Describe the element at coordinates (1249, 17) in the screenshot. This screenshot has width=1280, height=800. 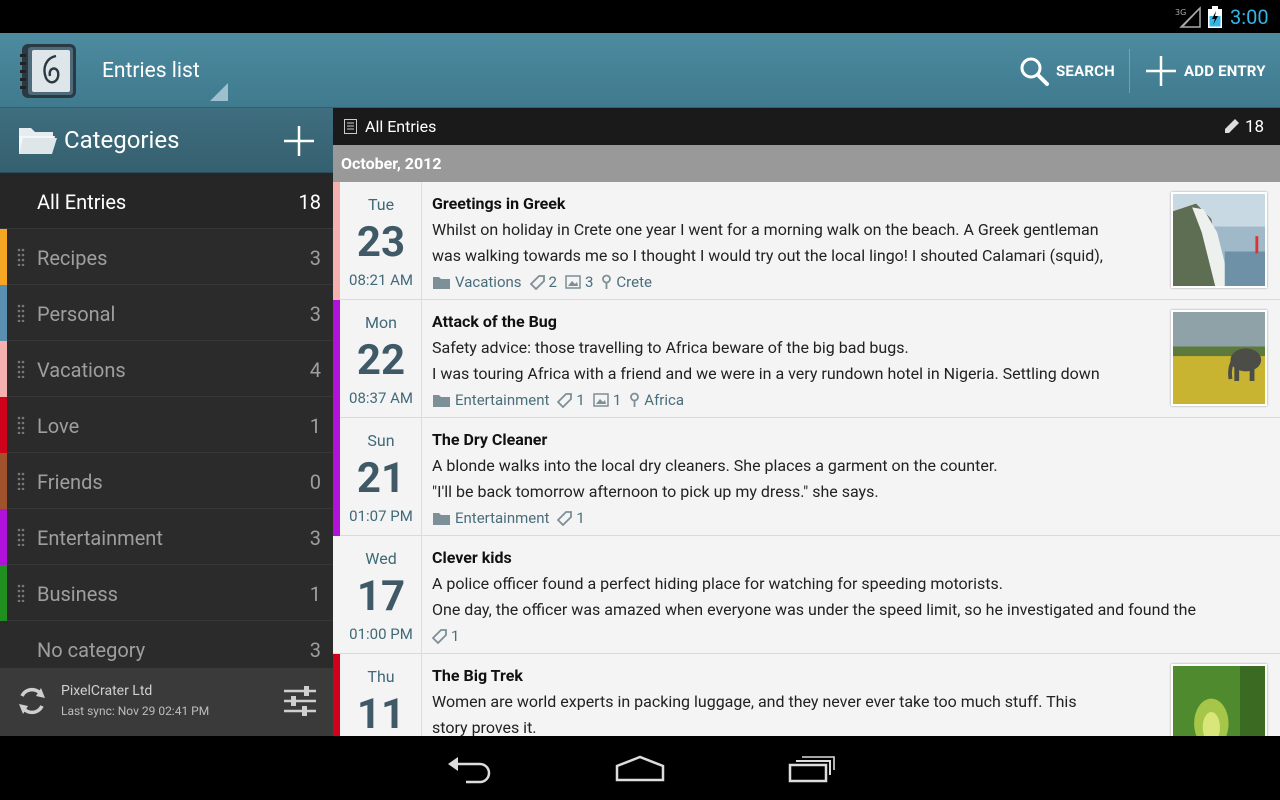
I see `status-clock: 3:00` at that location.